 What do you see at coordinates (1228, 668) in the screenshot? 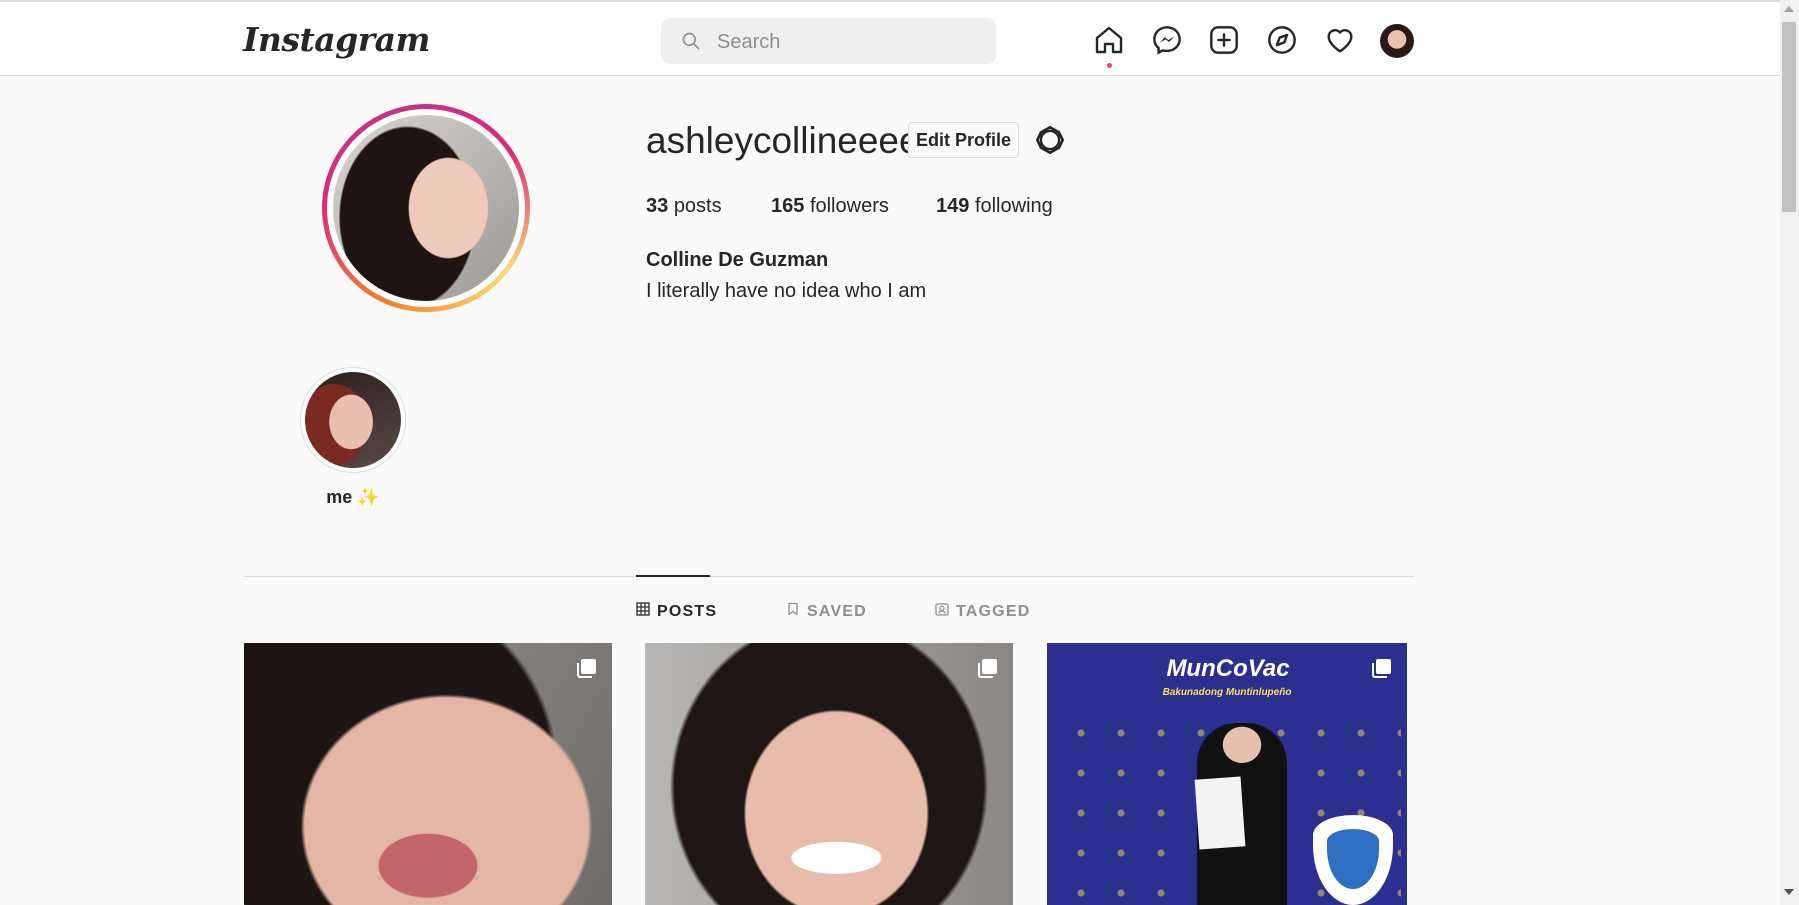
I see `post-banner-text: MunCoVac` at bounding box center [1228, 668].